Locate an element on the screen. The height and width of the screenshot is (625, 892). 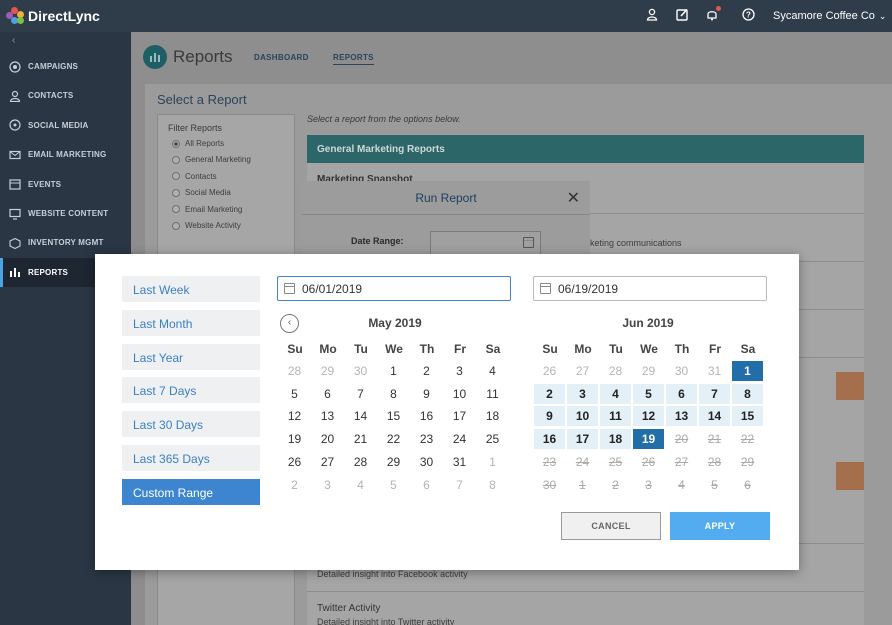
calendar-day: 26 is located at coordinates (294, 462).